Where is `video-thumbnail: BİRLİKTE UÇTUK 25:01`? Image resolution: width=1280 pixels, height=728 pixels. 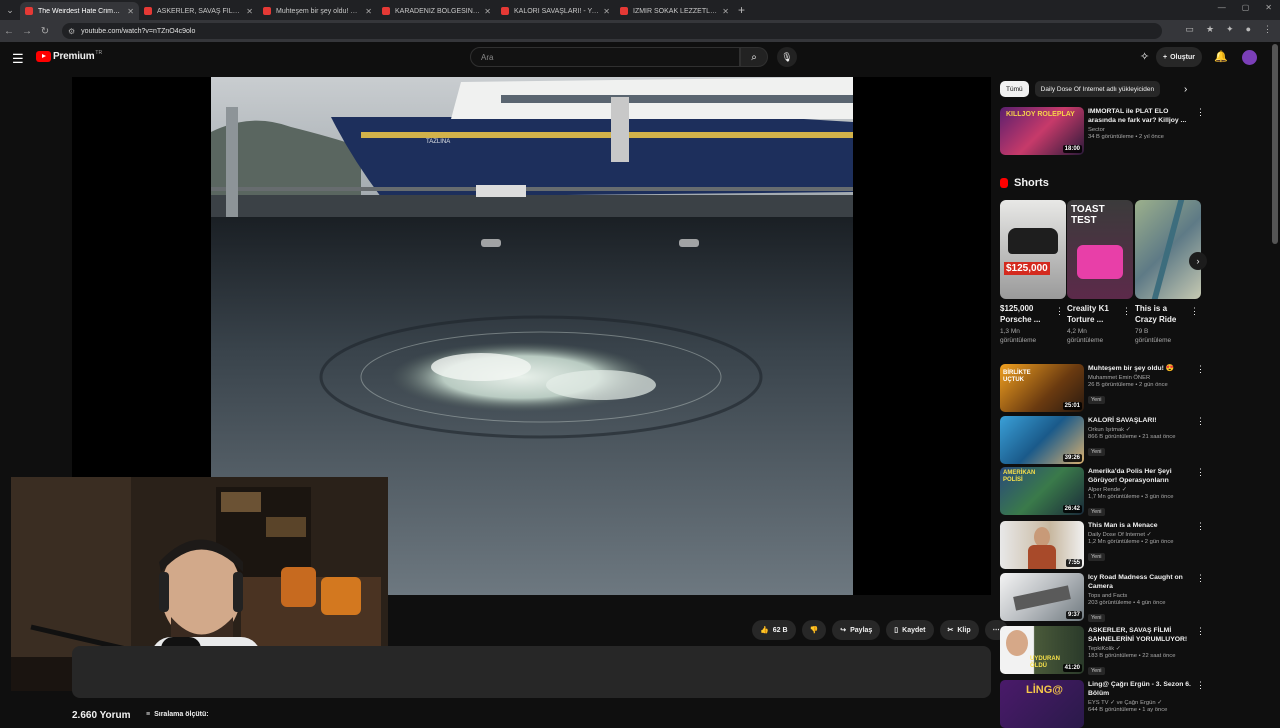
video-thumbnail: BİRLİKTE UÇTUK 25:01 is located at coordinates (1042, 388).